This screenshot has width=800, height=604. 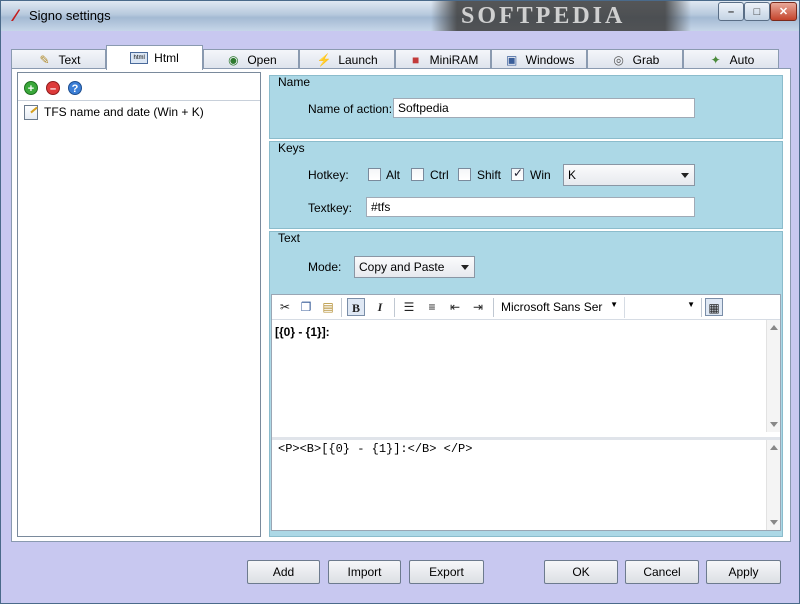 What do you see at coordinates (306, 307) in the screenshot?
I see `copy-icon: ❐` at bounding box center [306, 307].